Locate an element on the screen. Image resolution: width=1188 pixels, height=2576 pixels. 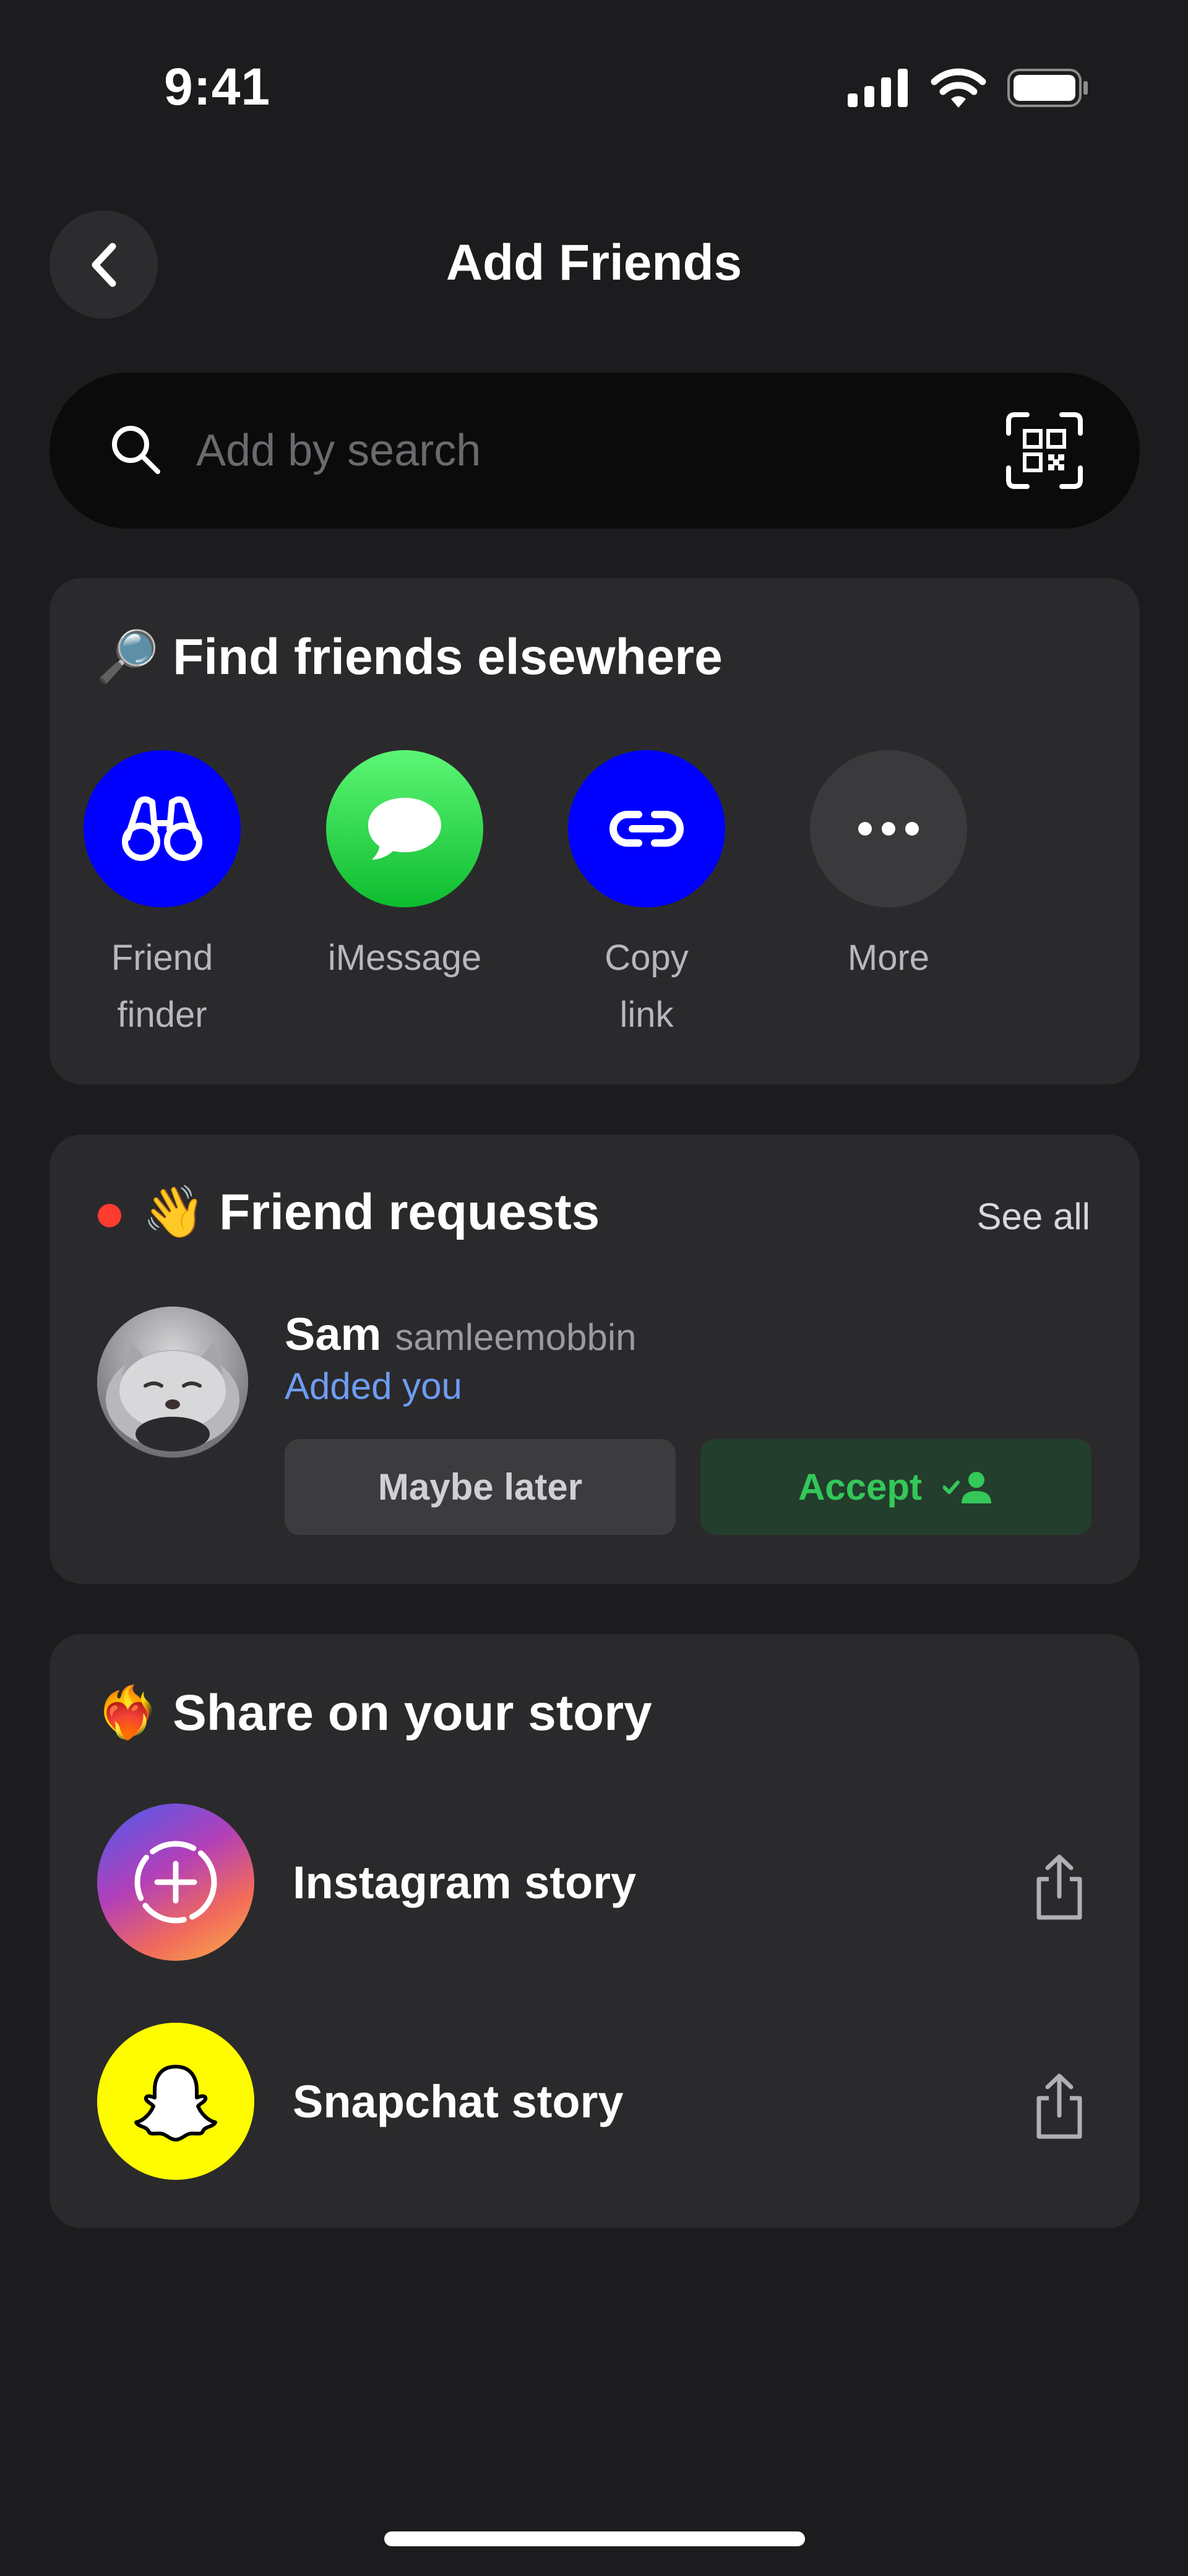
wave-emoji: 👋 is located at coordinates (174, 1212).